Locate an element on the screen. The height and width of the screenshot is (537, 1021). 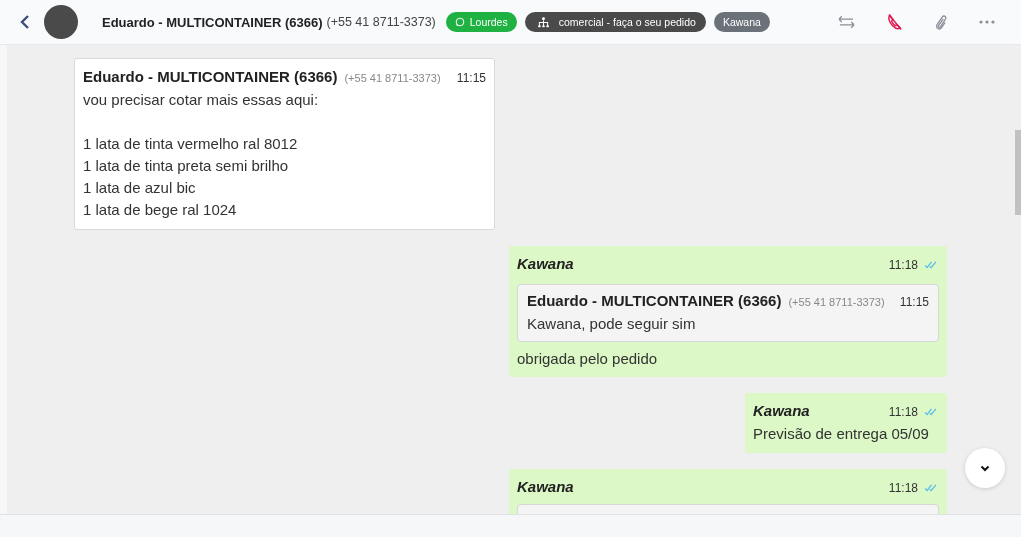
avatar is located at coordinates (61, 22).